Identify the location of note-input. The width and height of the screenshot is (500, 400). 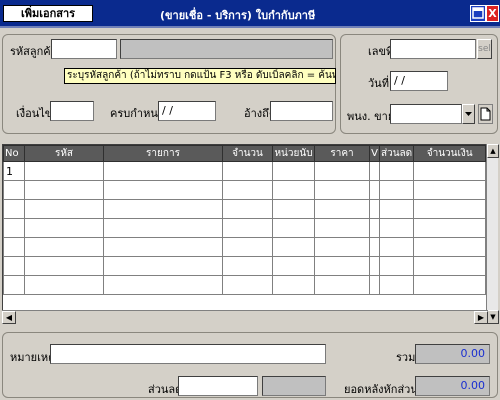
(188, 354).